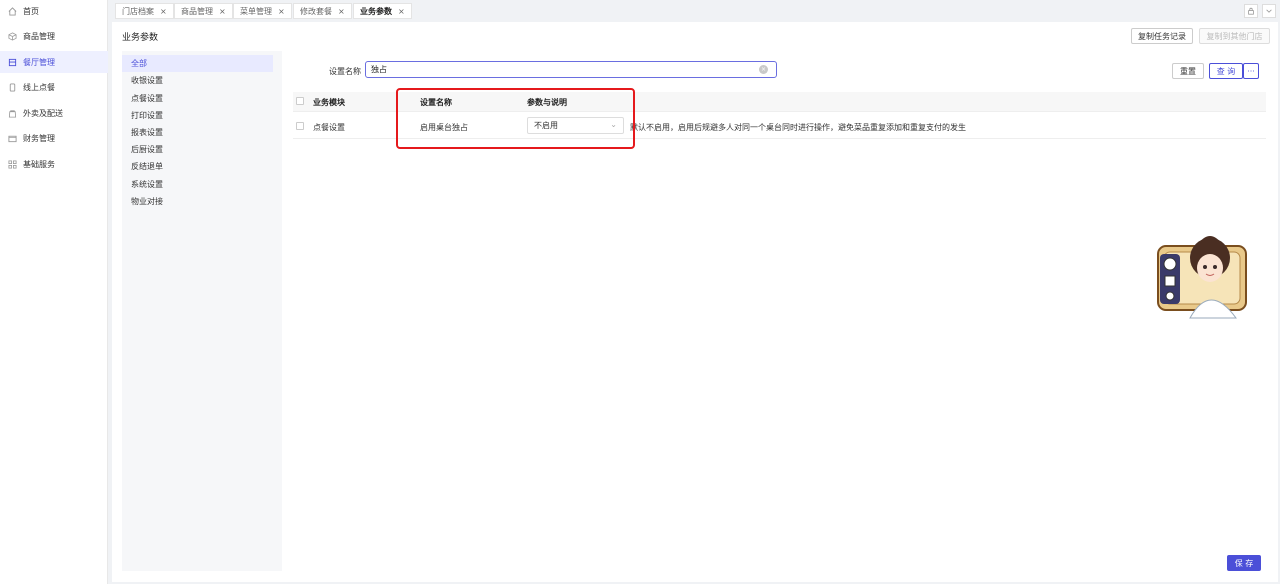  I want to click on wallet-icon, so click(12, 138).